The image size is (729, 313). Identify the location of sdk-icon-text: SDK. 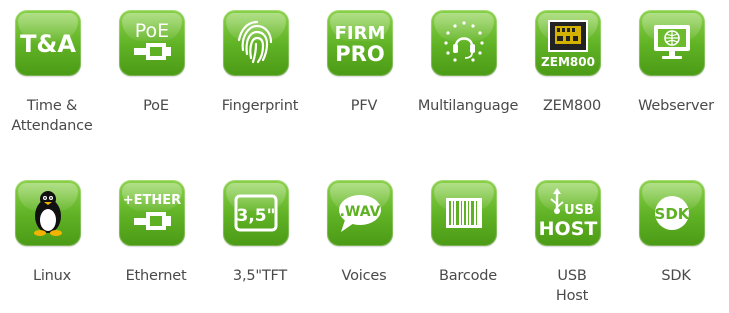
(673, 214).